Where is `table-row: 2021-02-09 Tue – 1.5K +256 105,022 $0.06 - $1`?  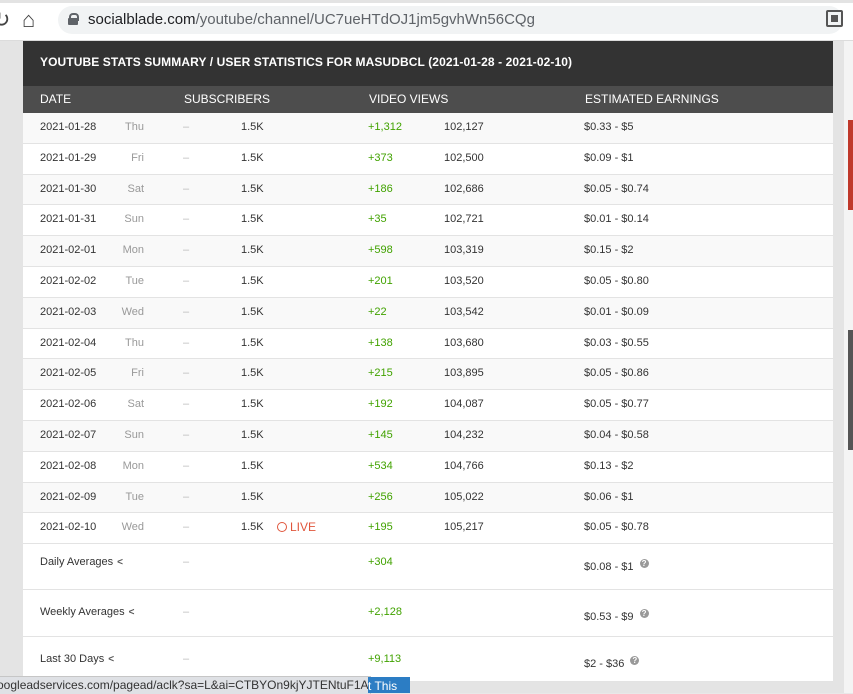 table-row: 2021-02-09 Tue – 1.5K +256 105,022 $0.06 - $1 is located at coordinates (428, 498).